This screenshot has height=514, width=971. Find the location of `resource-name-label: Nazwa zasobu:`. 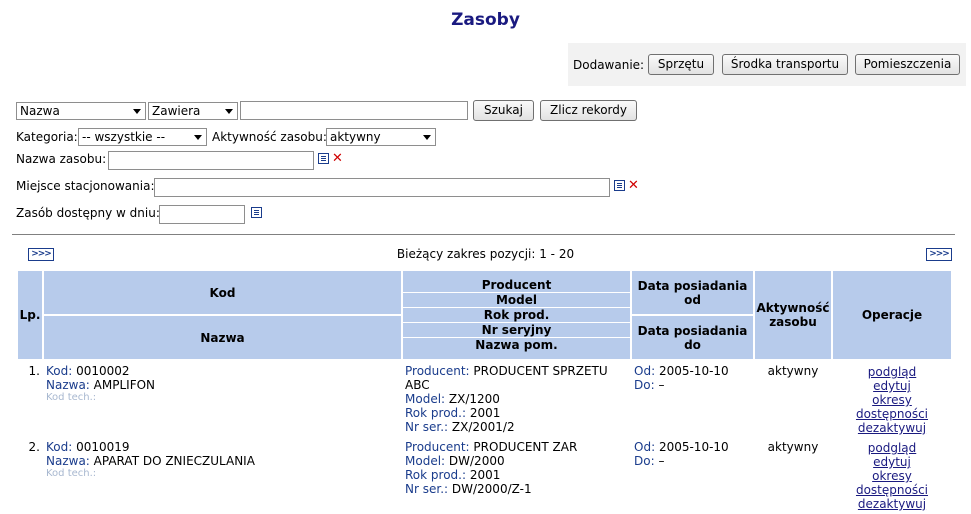

resource-name-label: Nazwa zasobu: is located at coordinates (61, 159).